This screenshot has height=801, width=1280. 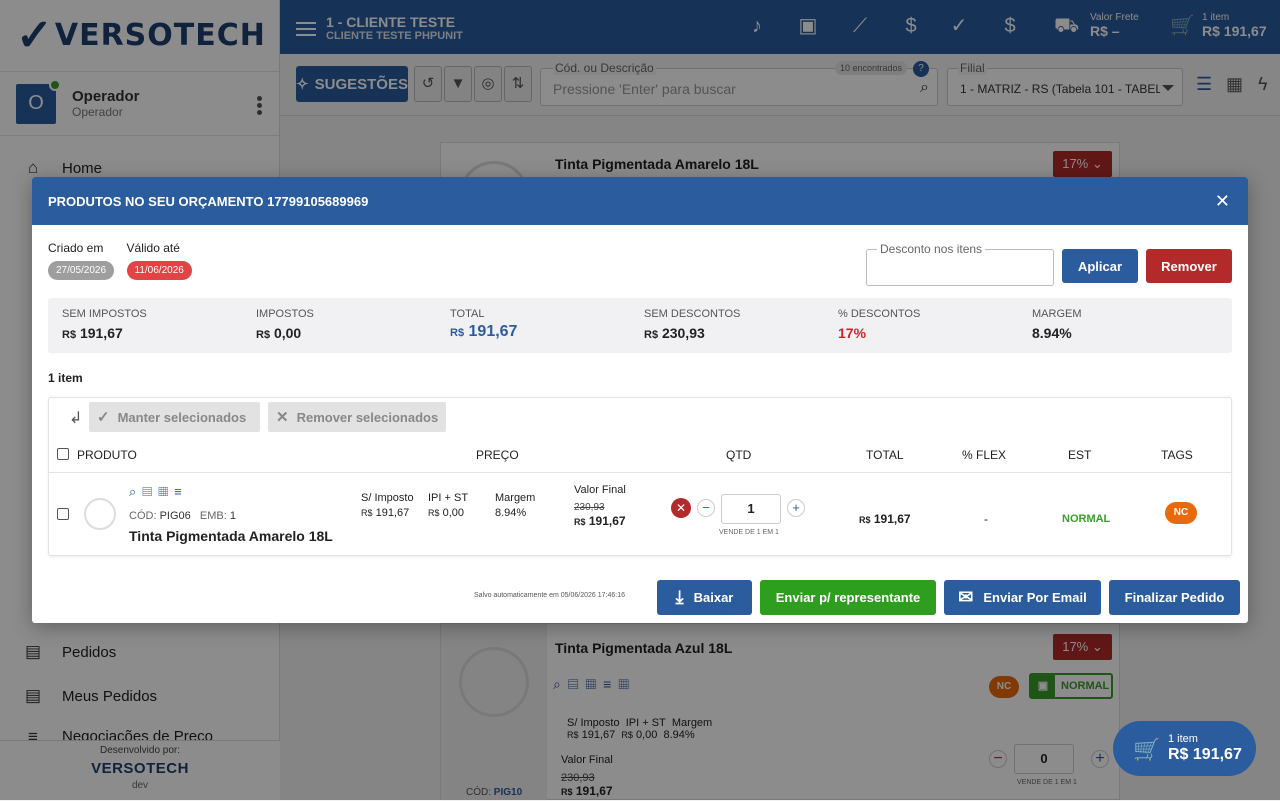 I want to click on check-icon: ✓, so click(x=103, y=417).